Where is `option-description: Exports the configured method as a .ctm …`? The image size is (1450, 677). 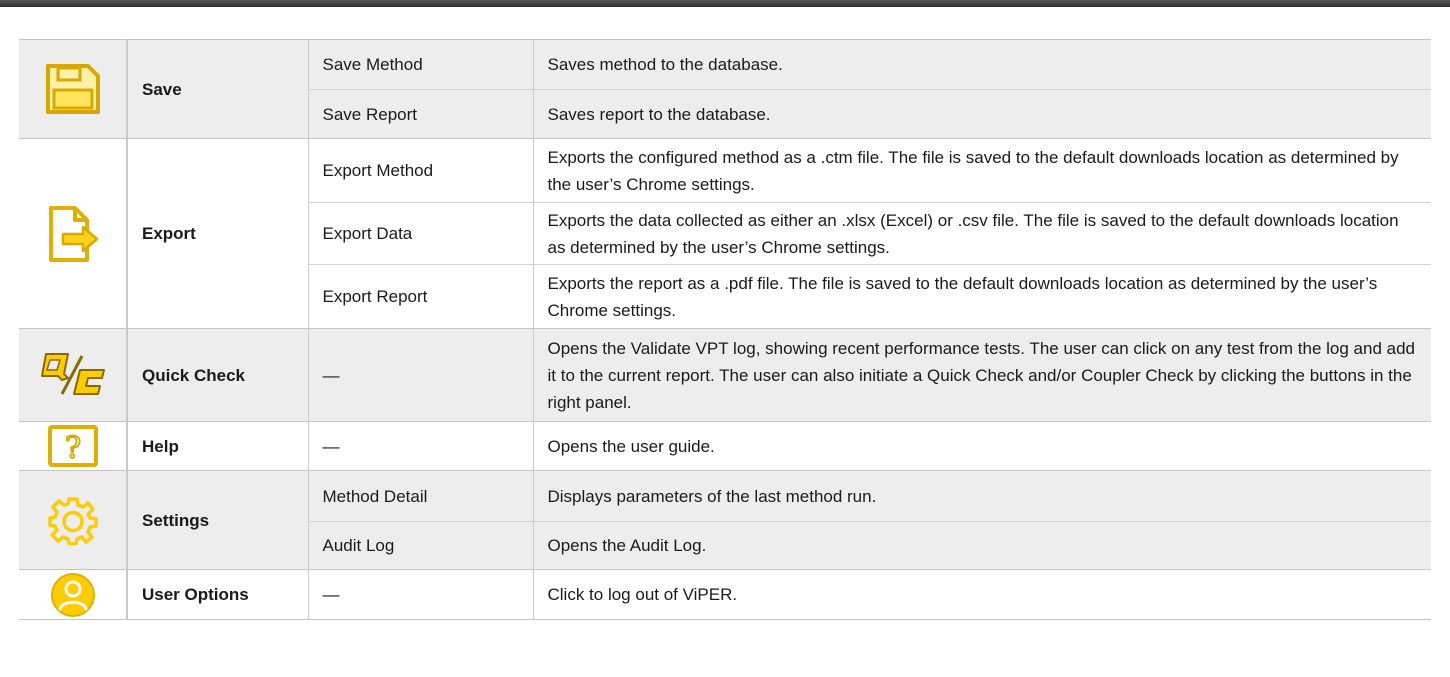
option-description: Exports the configured method as a .ctm … is located at coordinates (981, 170).